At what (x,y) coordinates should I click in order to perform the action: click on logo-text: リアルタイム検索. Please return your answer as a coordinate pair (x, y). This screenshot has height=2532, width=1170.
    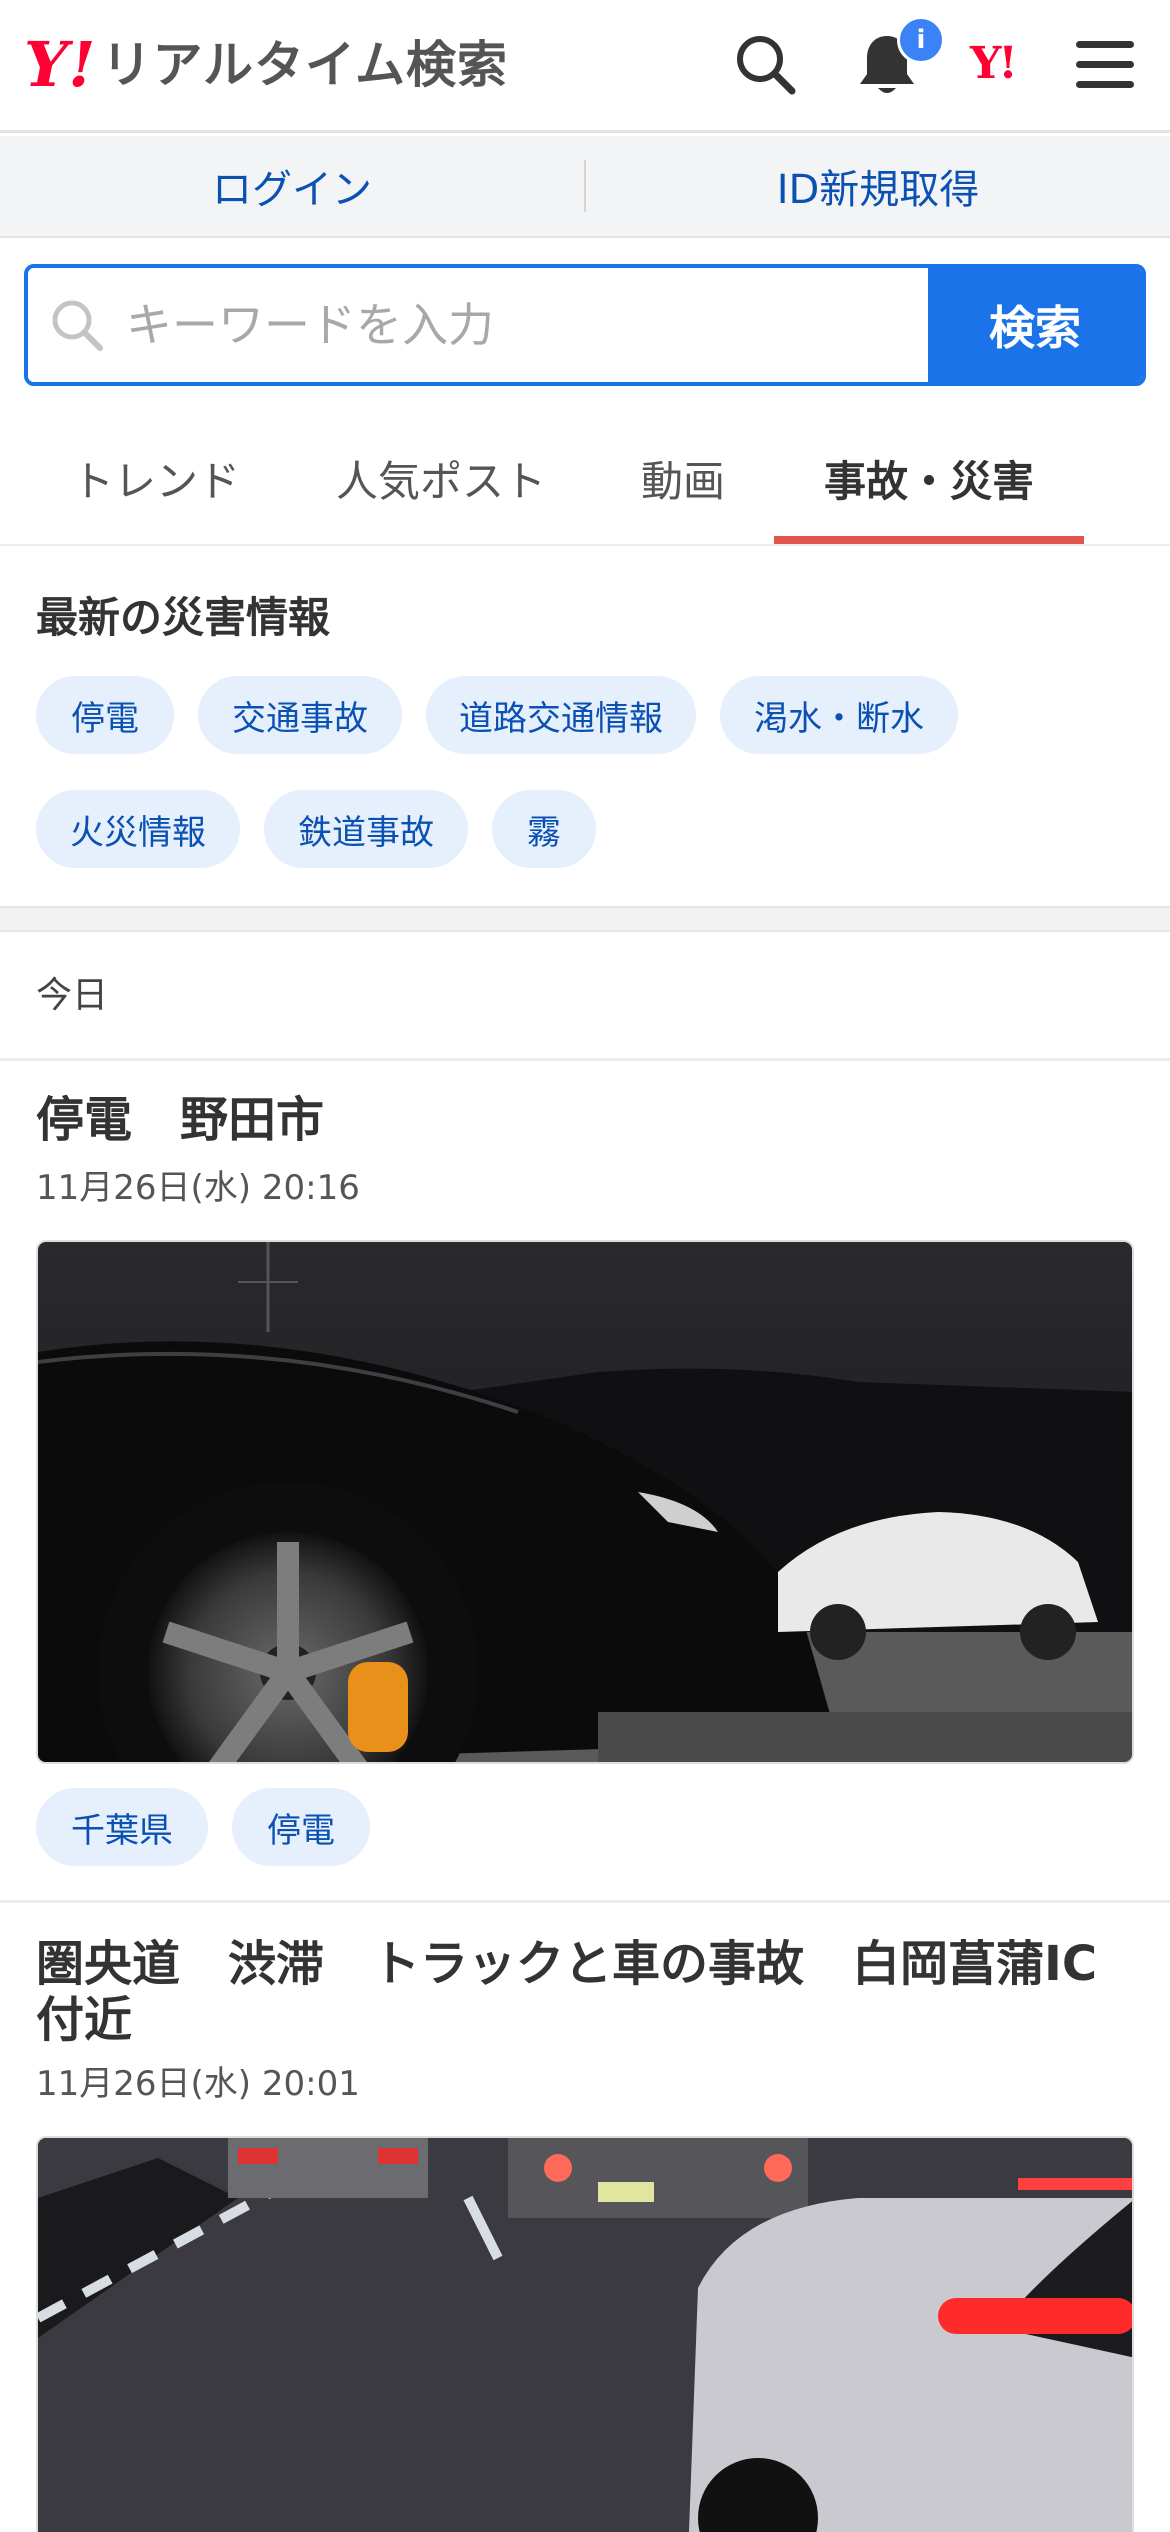
    Looking at the image, I should click on (304, 65).